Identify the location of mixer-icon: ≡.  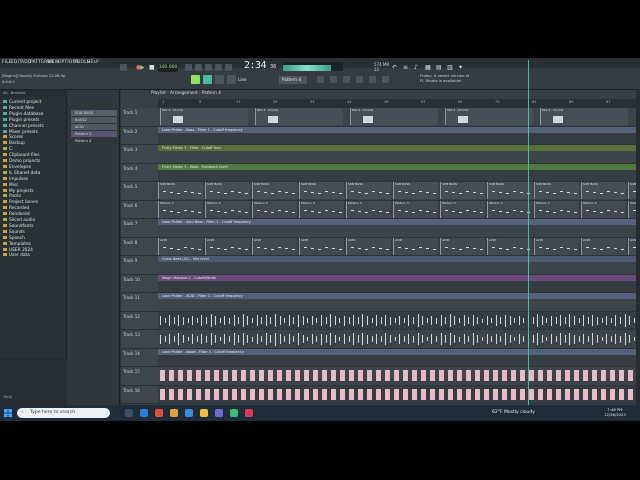
(405, 67).